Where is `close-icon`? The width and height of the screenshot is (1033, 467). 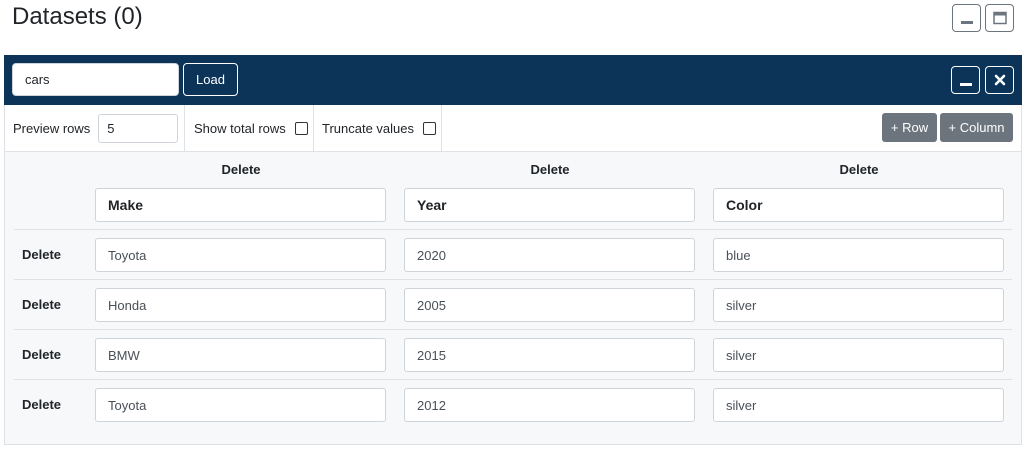
close-icon is located at coordinates (999, 80).